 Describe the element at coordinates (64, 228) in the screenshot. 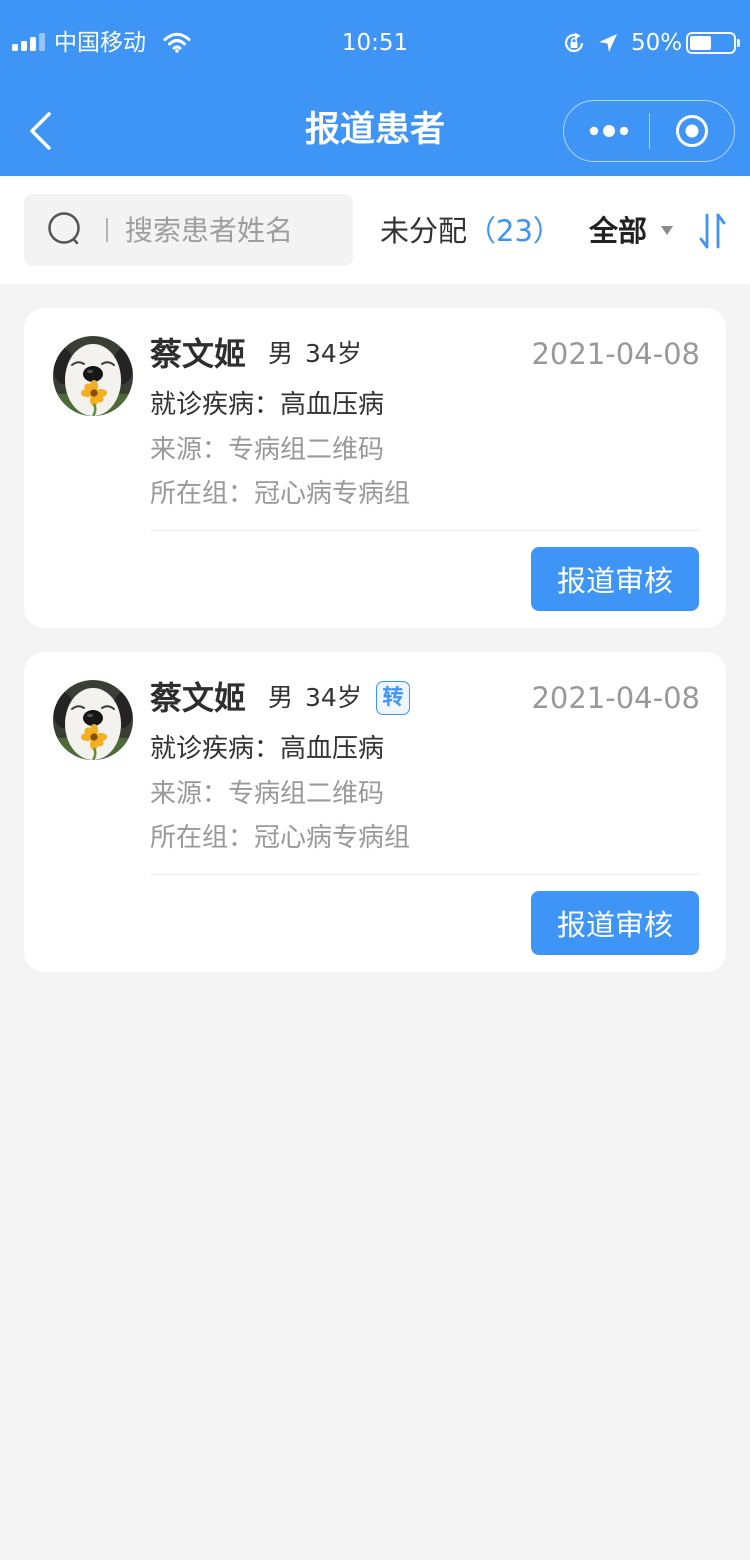

I see `search-icon` at that location.